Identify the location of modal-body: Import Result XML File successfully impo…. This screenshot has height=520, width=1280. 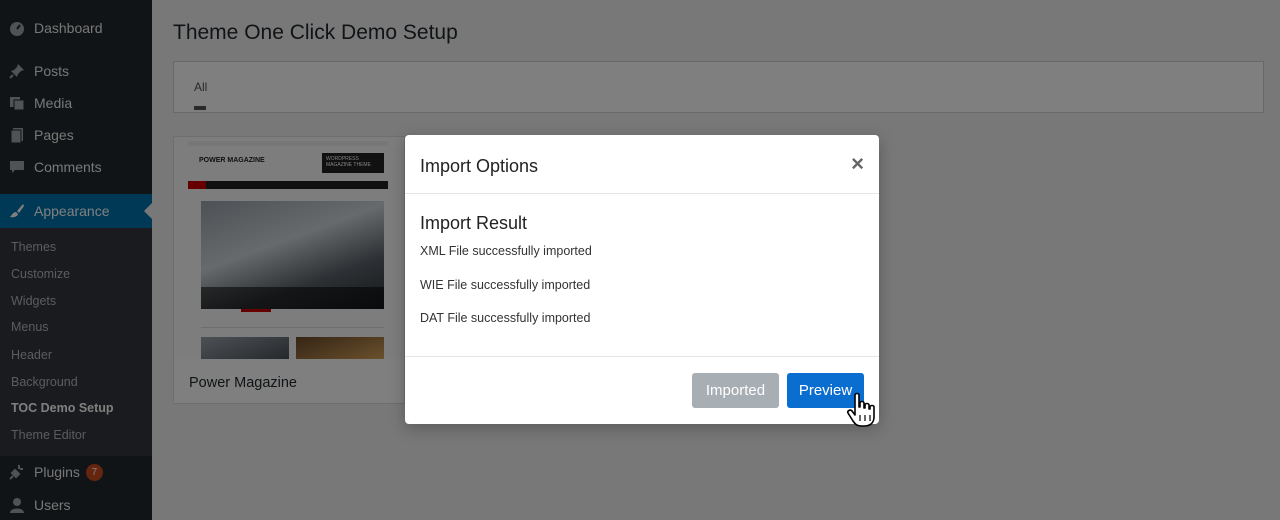
(642, 276).